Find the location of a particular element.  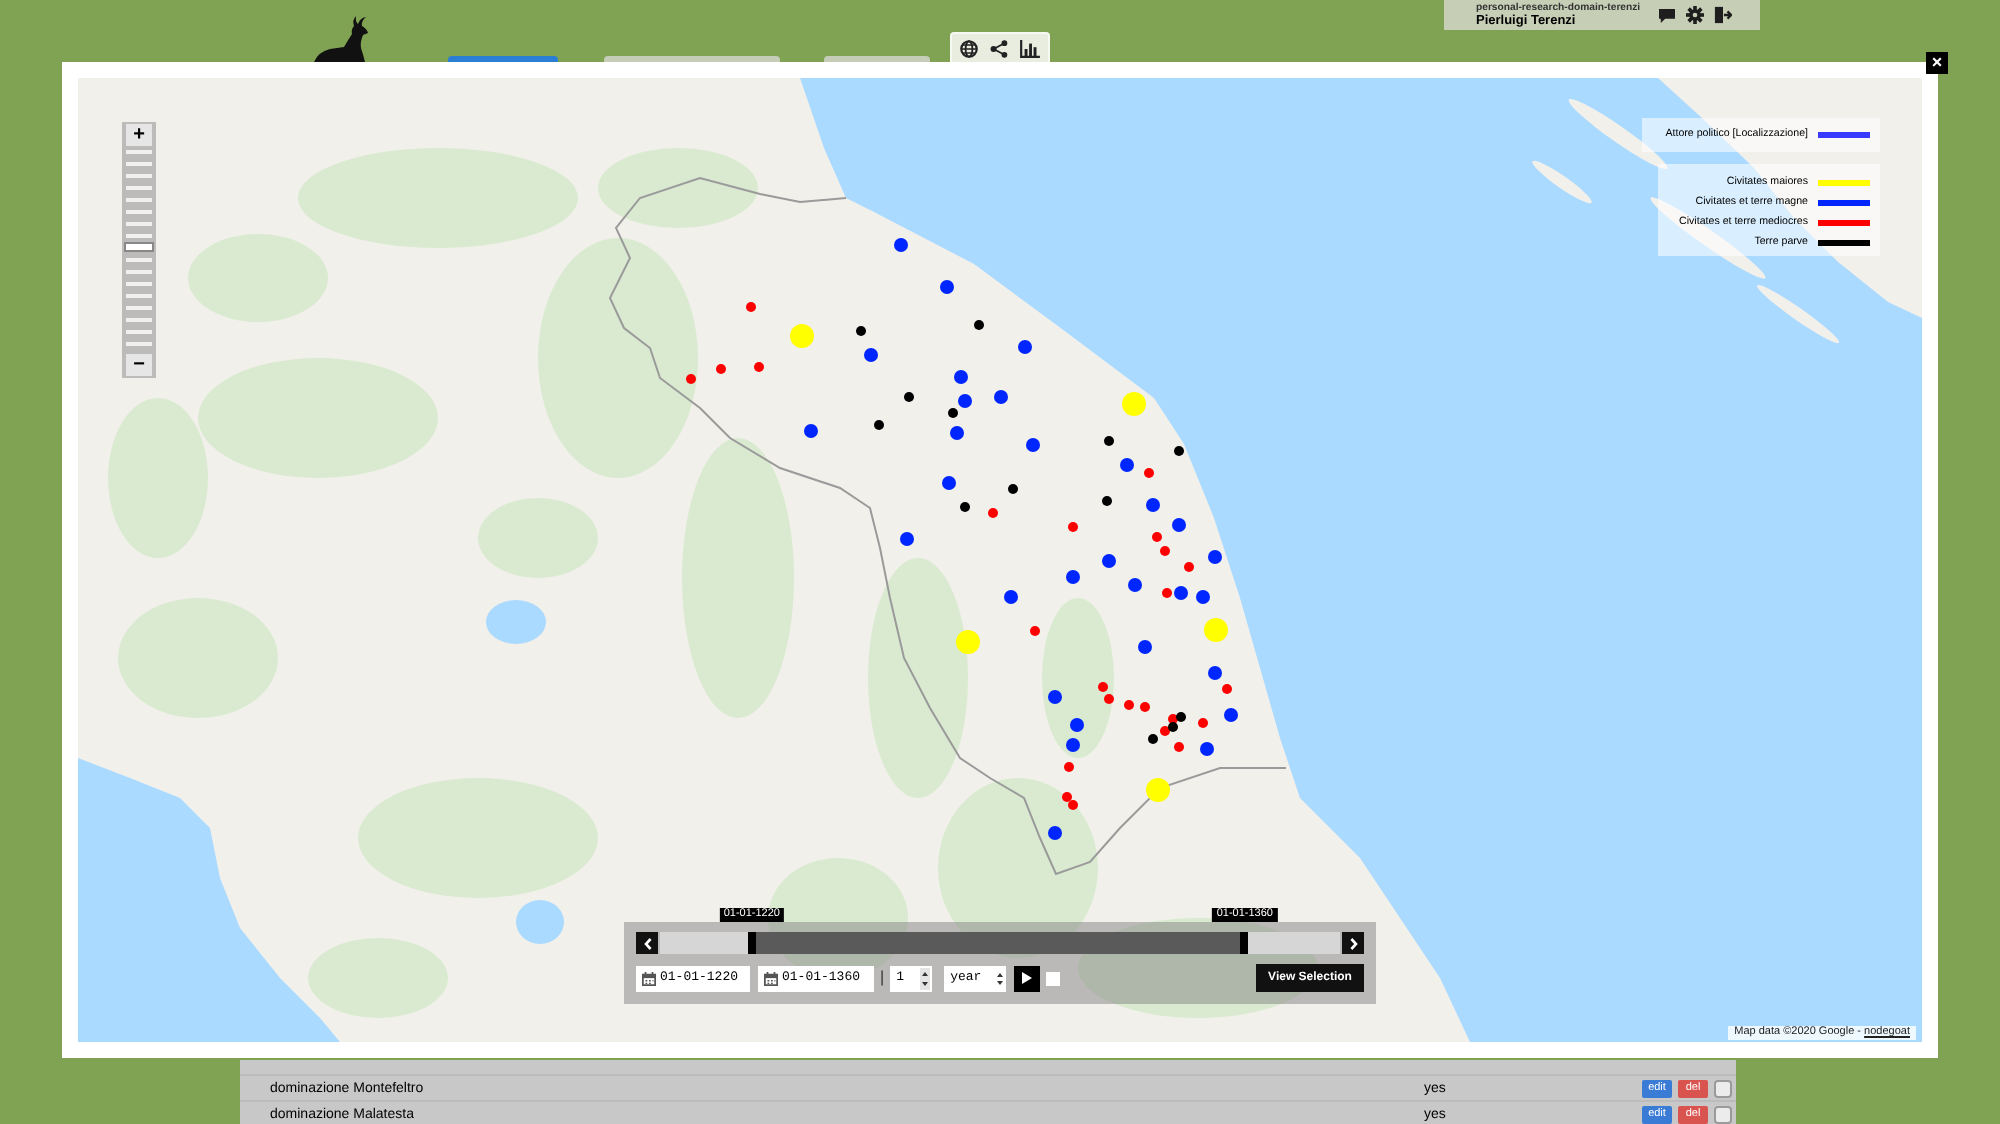

zoom-slider is located at coordinates (139, 250).